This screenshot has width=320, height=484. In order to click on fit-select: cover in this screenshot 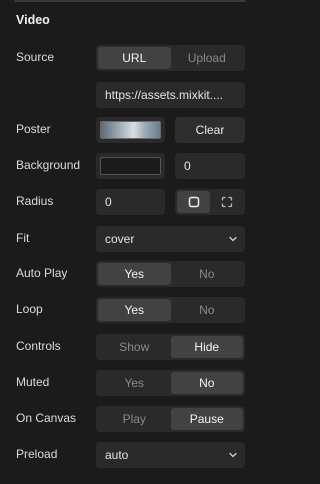, I will do `click(170, 239)`.